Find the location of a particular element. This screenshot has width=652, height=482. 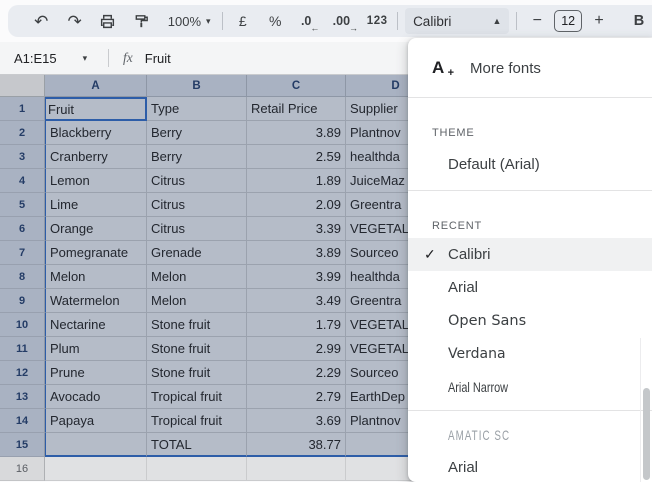

row-header-4: 4 is located at coordinates (22, 181).